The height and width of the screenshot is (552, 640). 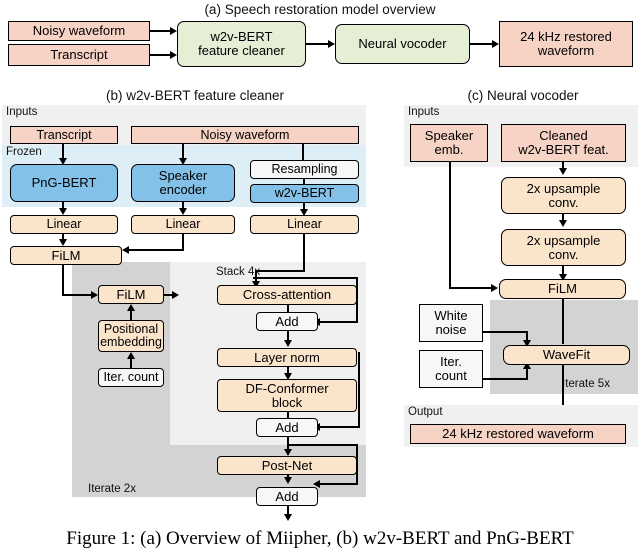 What do you see at coordinates (66, 255) in the screenshot?
I see `node-film-top: FiLM` at bounding box center [66, 255].